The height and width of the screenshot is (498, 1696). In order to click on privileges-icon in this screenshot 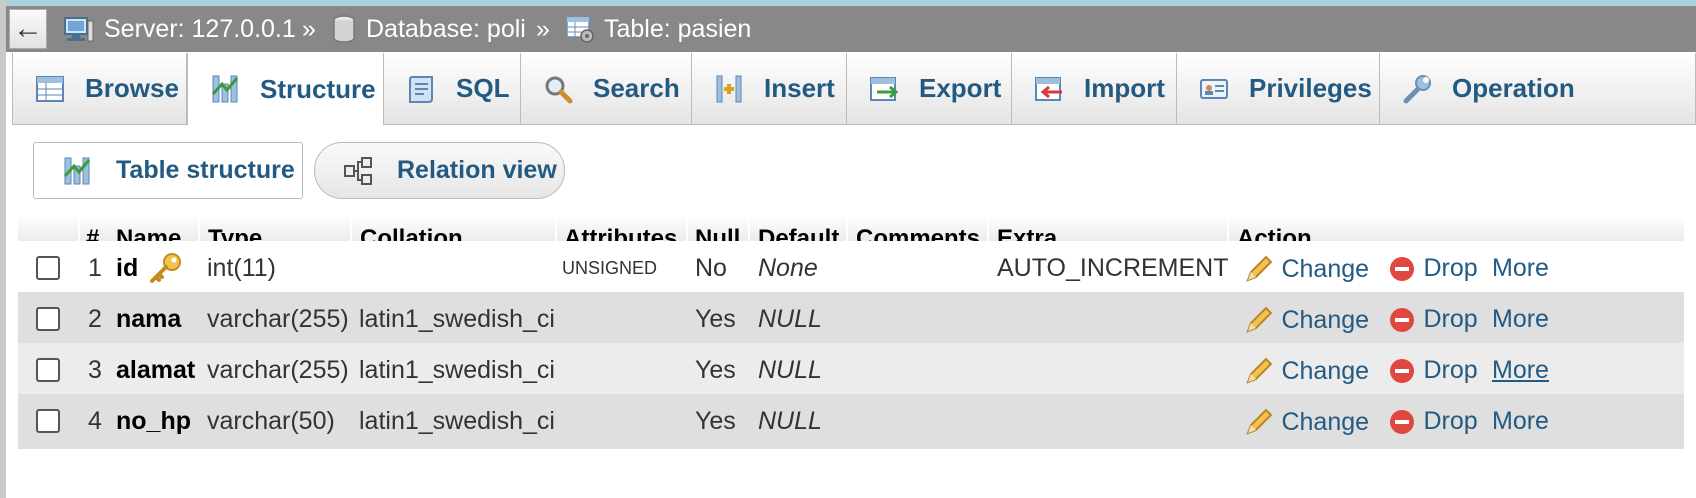, I will do `click(1214, 88)`.